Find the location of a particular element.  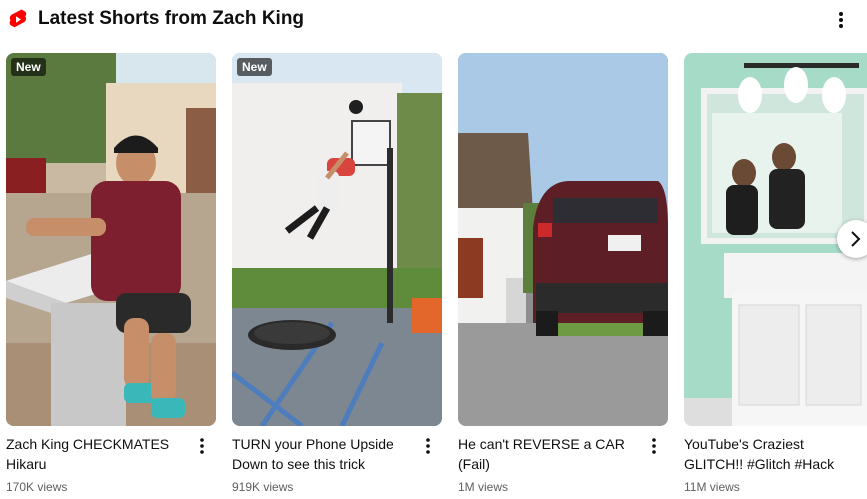

carousel-next-button is located at coordinates (852, 239).